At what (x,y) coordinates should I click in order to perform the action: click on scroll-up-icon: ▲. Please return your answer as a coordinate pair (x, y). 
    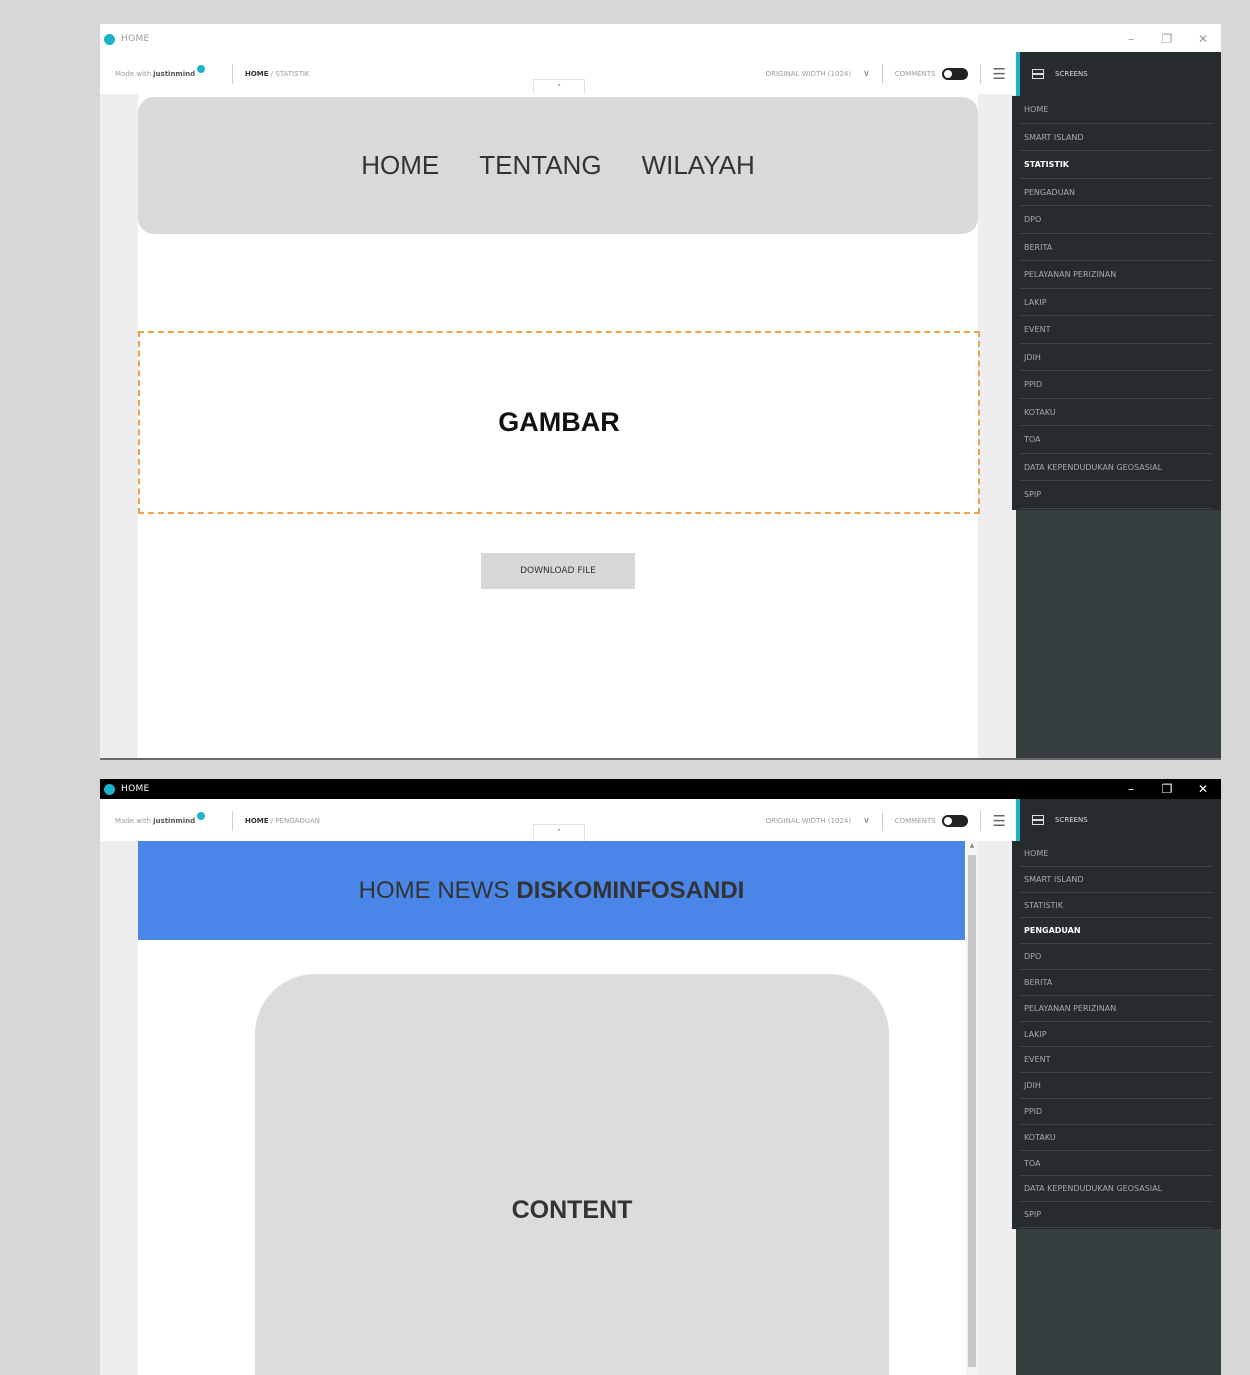
    Looking at the image, I should click on (972, 846).